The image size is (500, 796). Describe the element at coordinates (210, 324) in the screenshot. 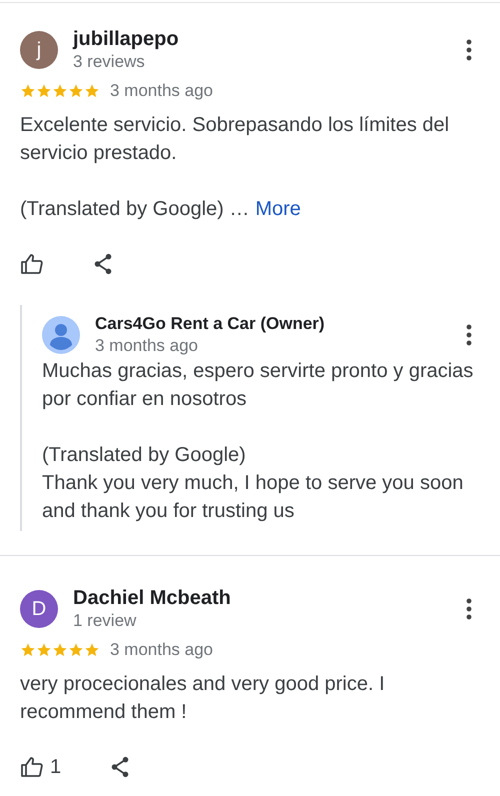

I see `owner-name: Cars4Go Rent a Car (Owner)` at that location.